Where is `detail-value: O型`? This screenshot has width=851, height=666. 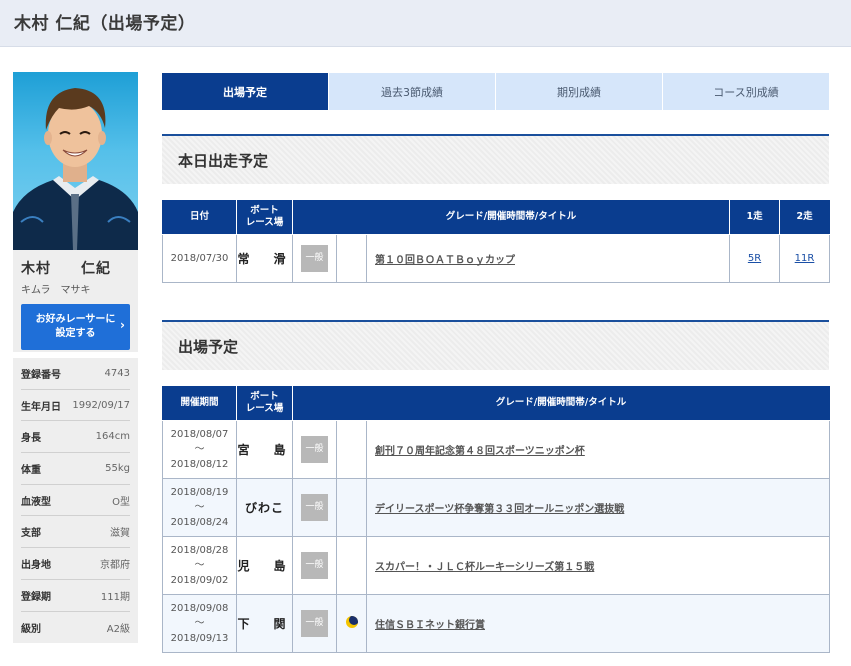 detail-value: O型 is located at coordinates (121, 502).